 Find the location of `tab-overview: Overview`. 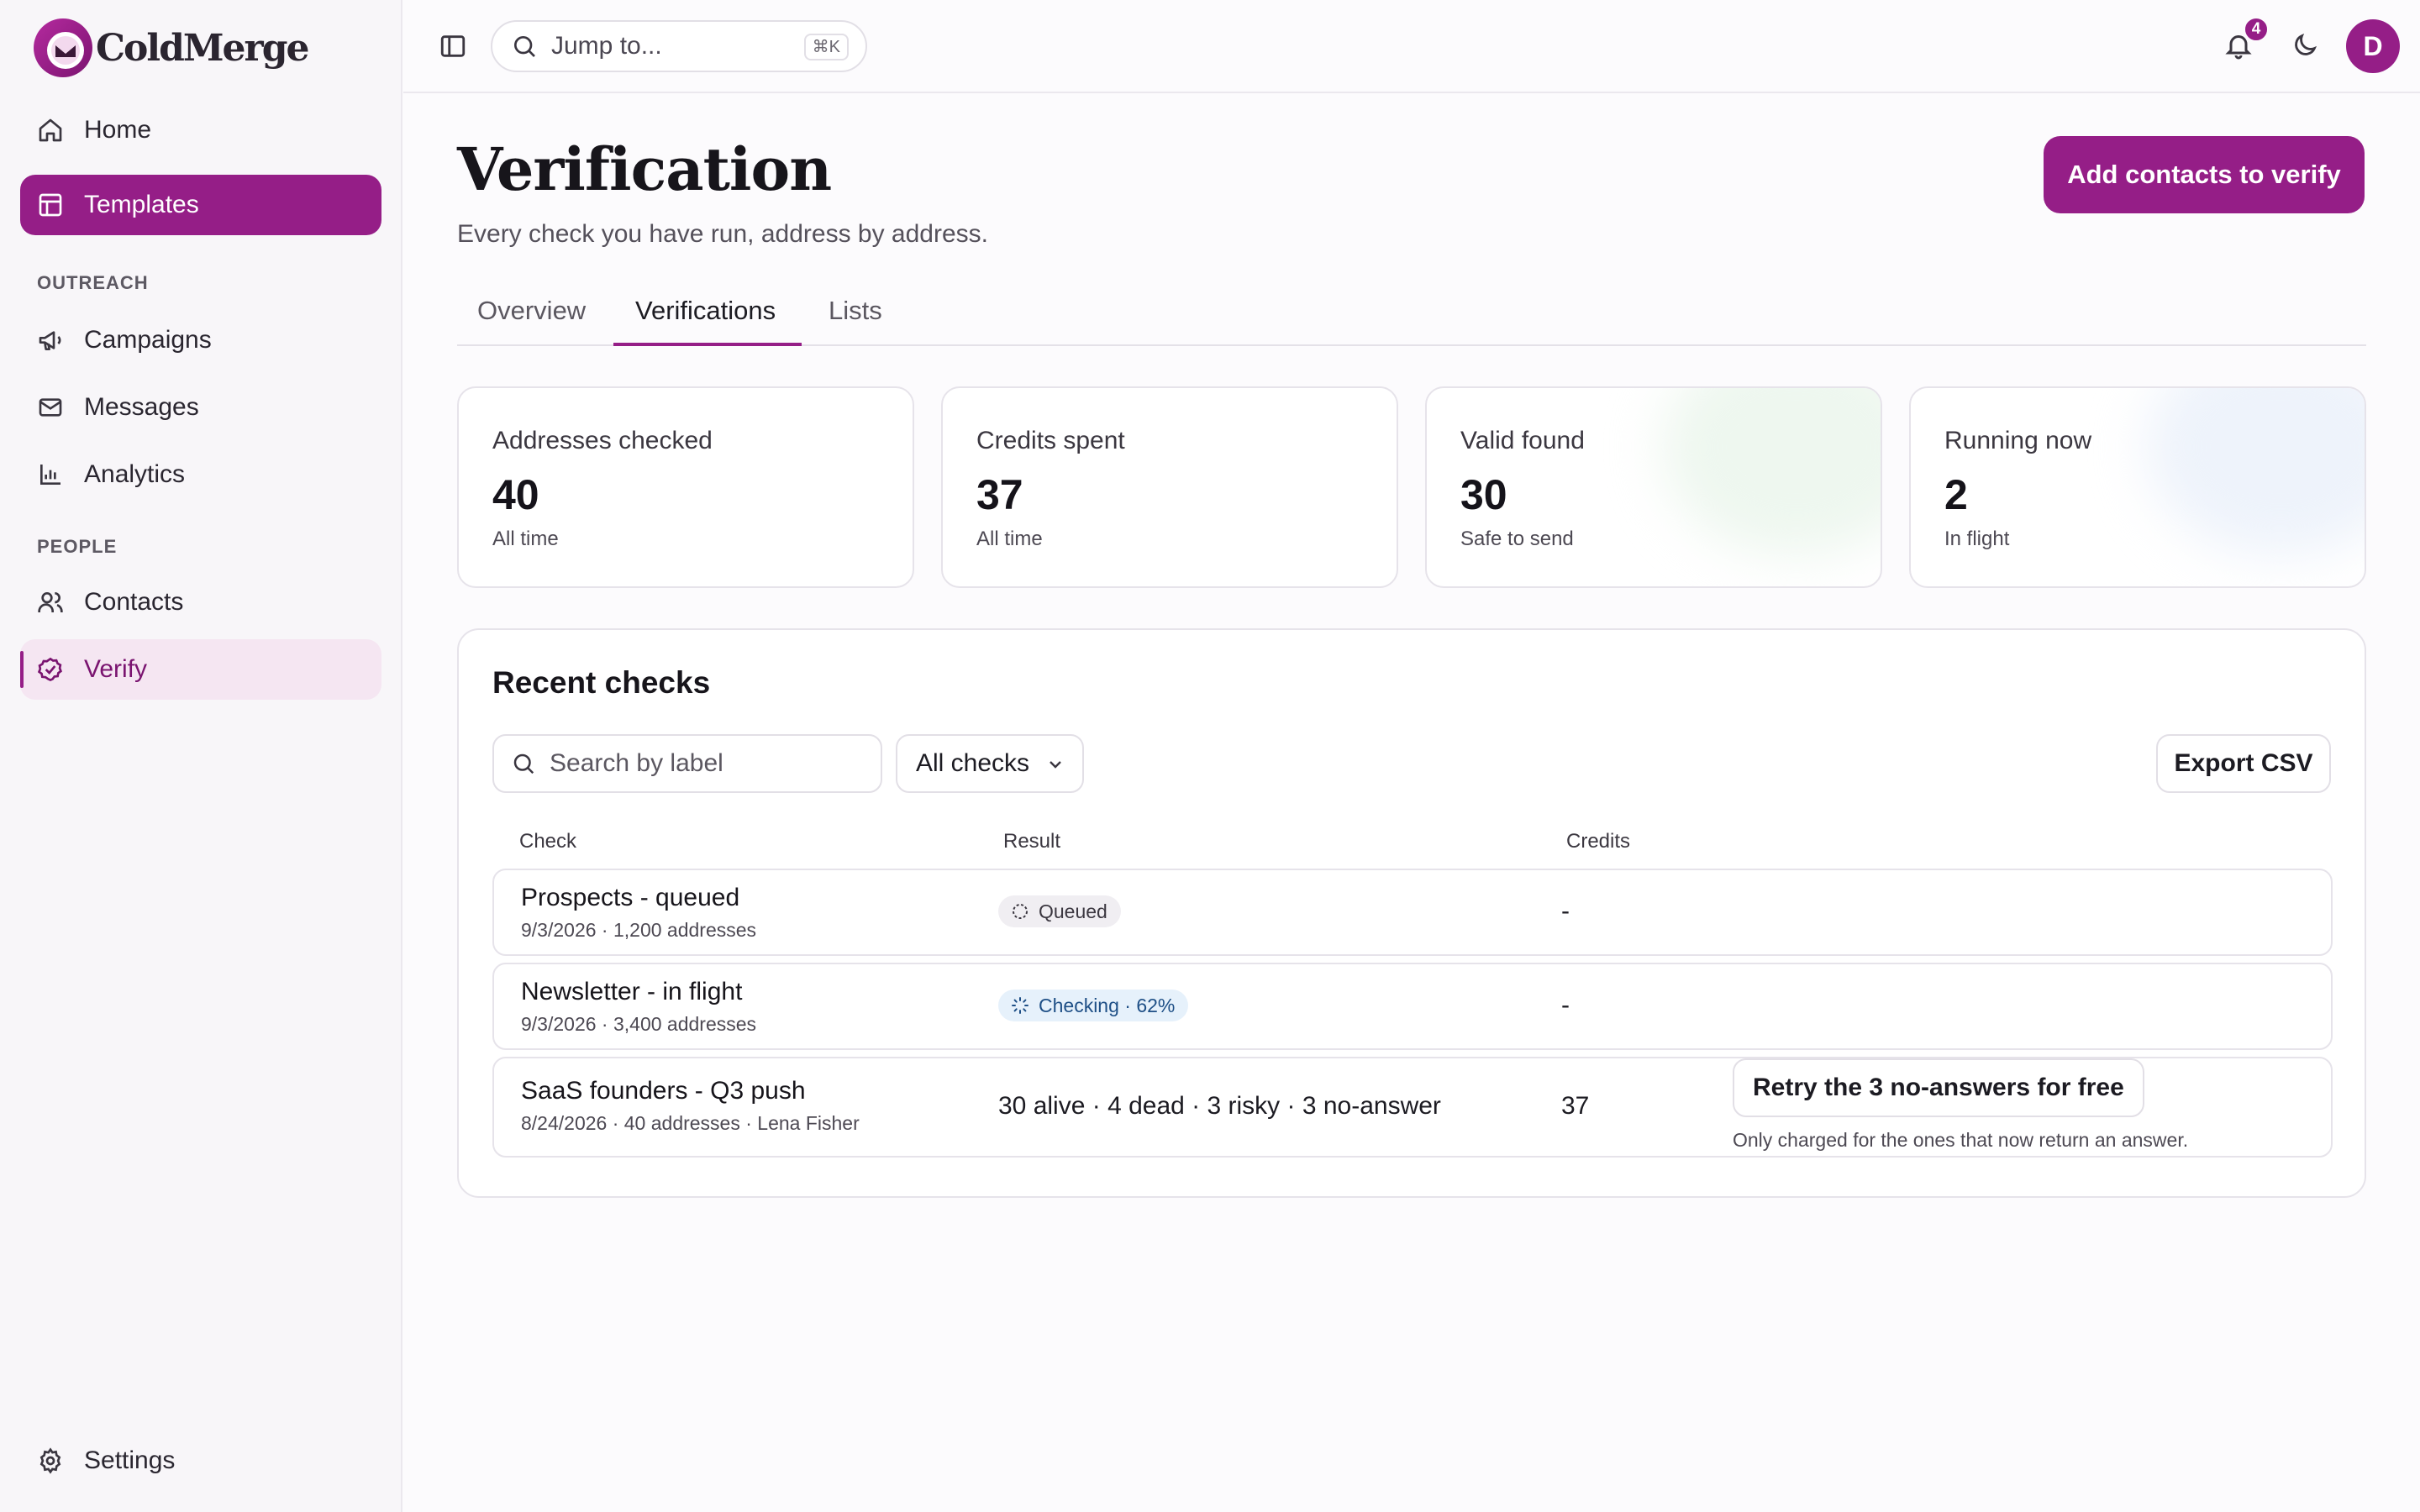

tab-overview: Overview is located at coordinates (531, 321).